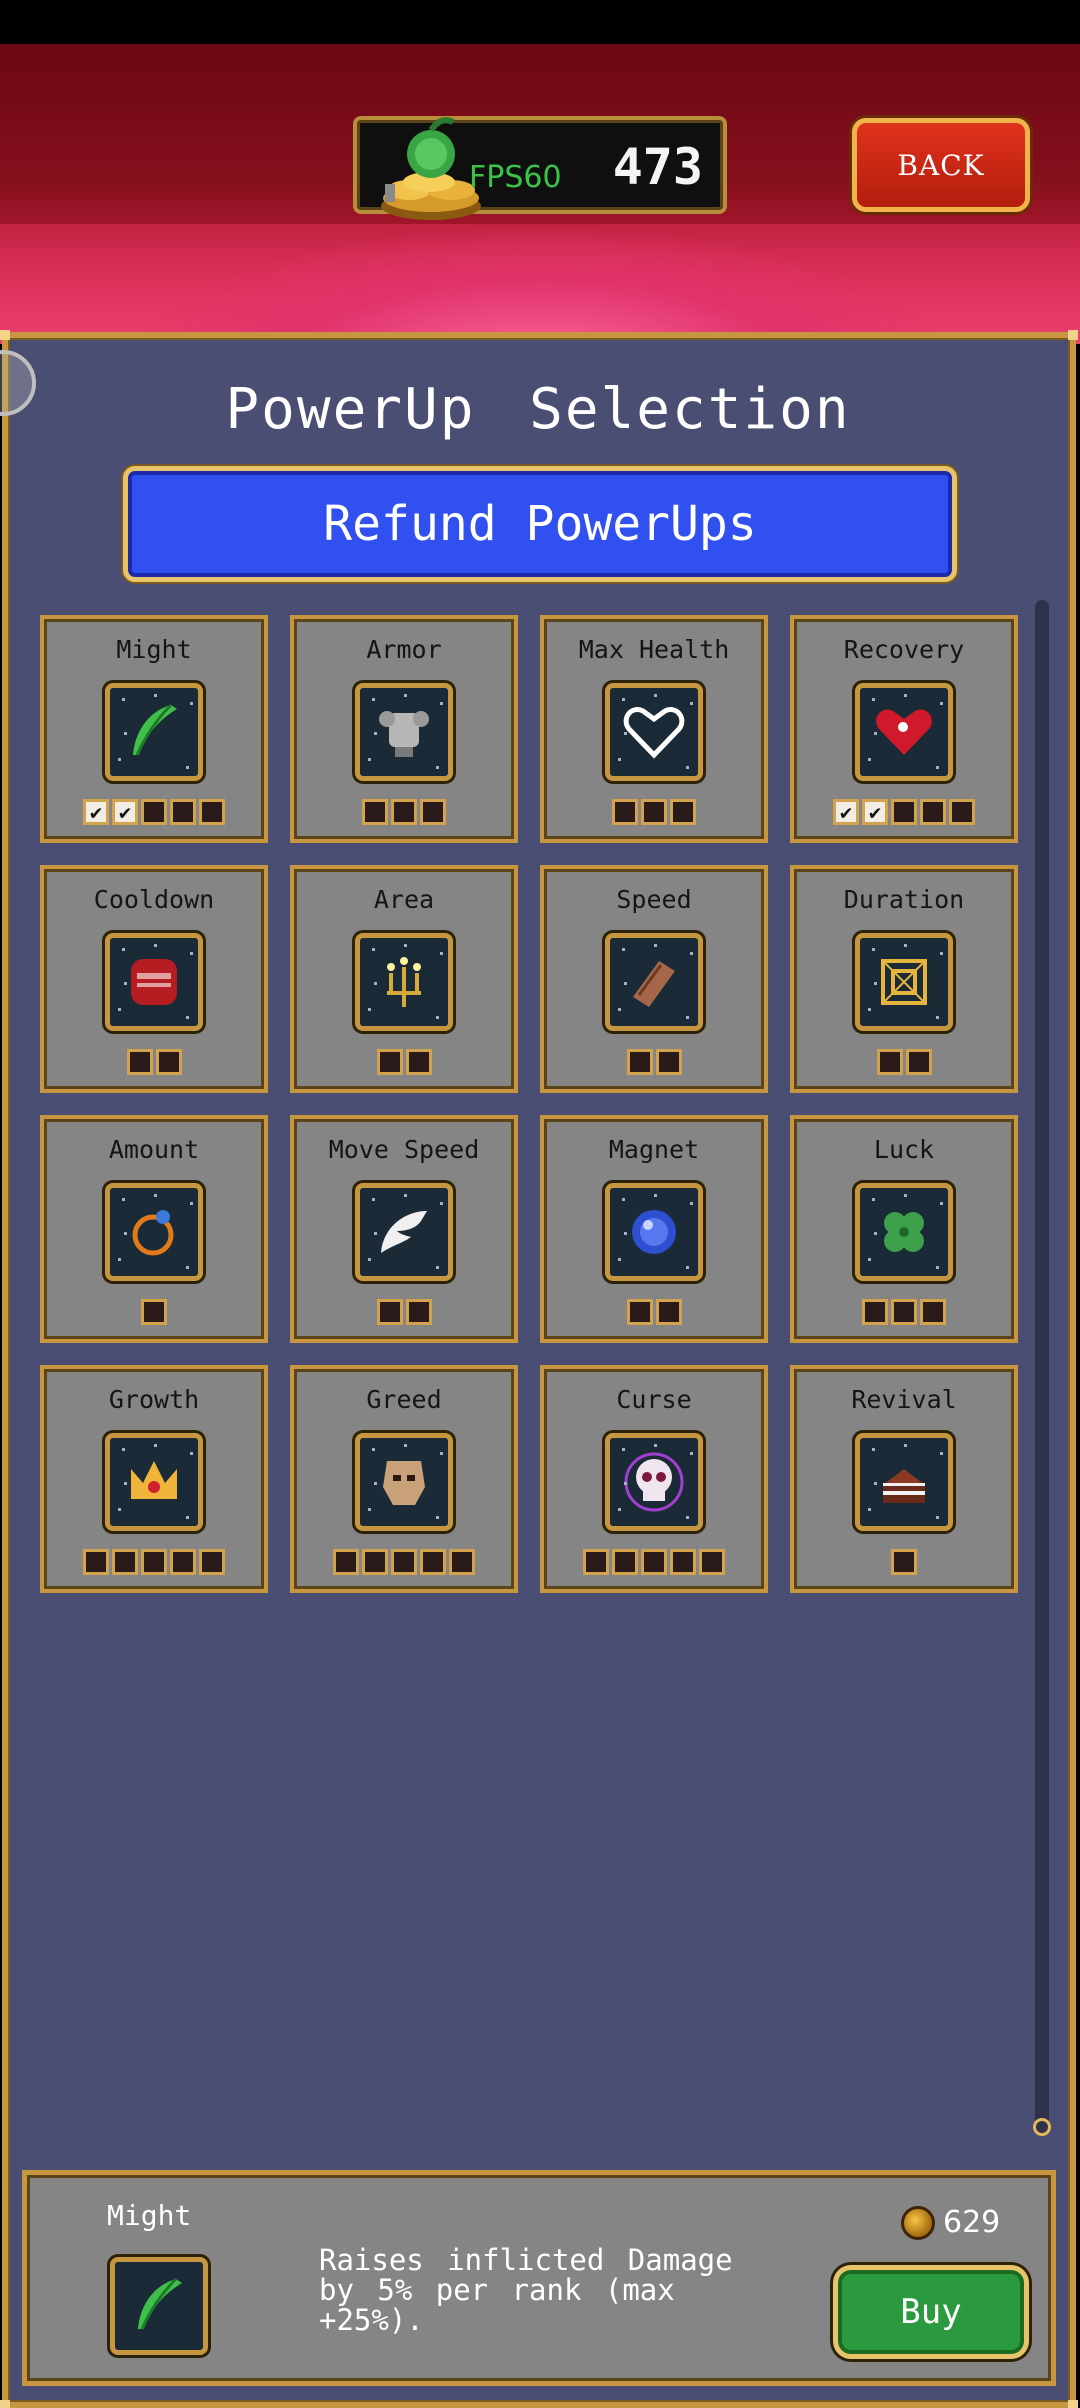 This screenshot has height=2408, width=1080. What do you see at coordinates (154, 982) in the screenshot?
I see `tome-icon` at bounding box center [154, 982].